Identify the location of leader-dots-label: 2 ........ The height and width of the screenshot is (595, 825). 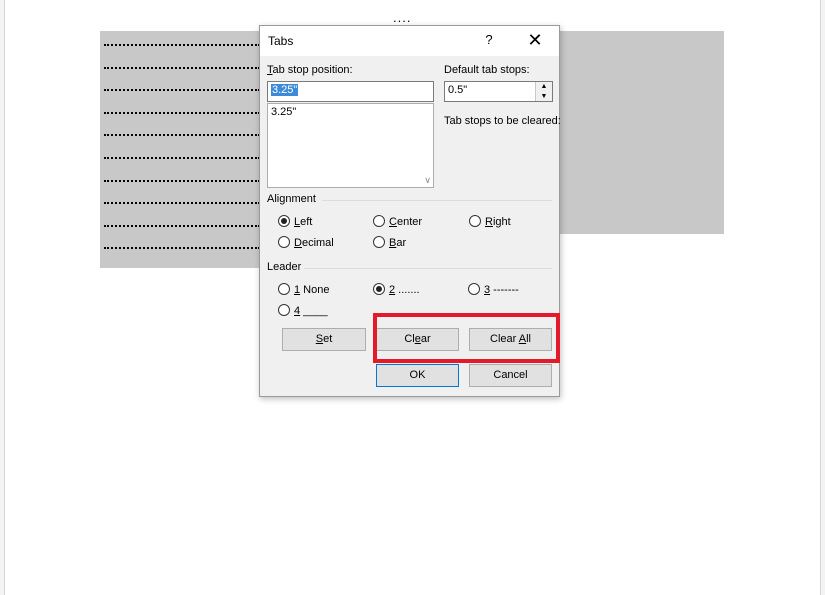
(404, 290).